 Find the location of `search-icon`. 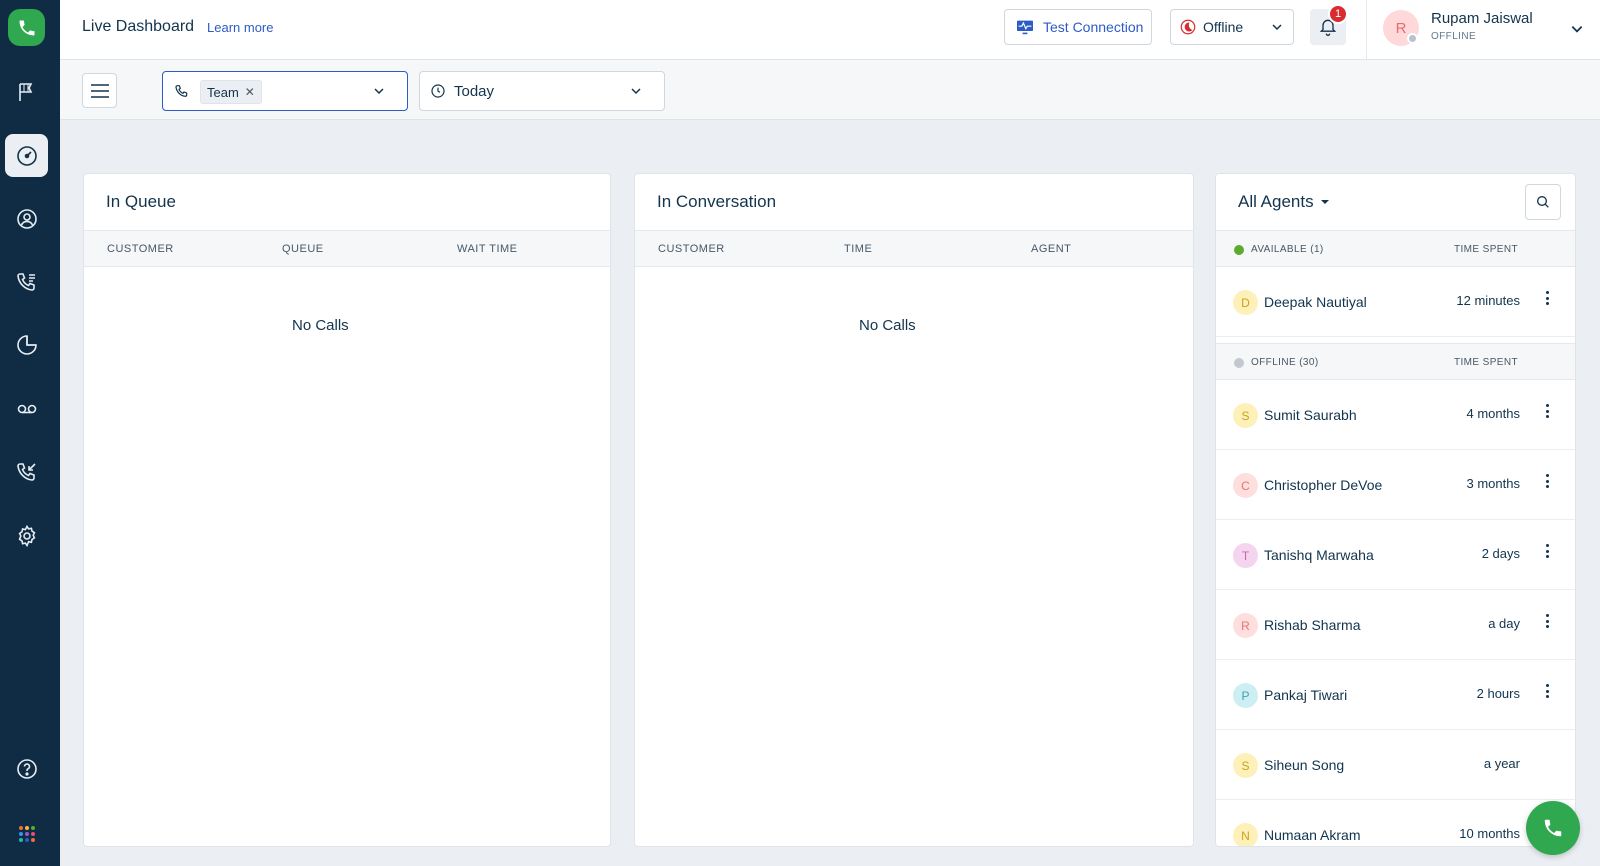

search-icon is located at coordinates (1543, 202).